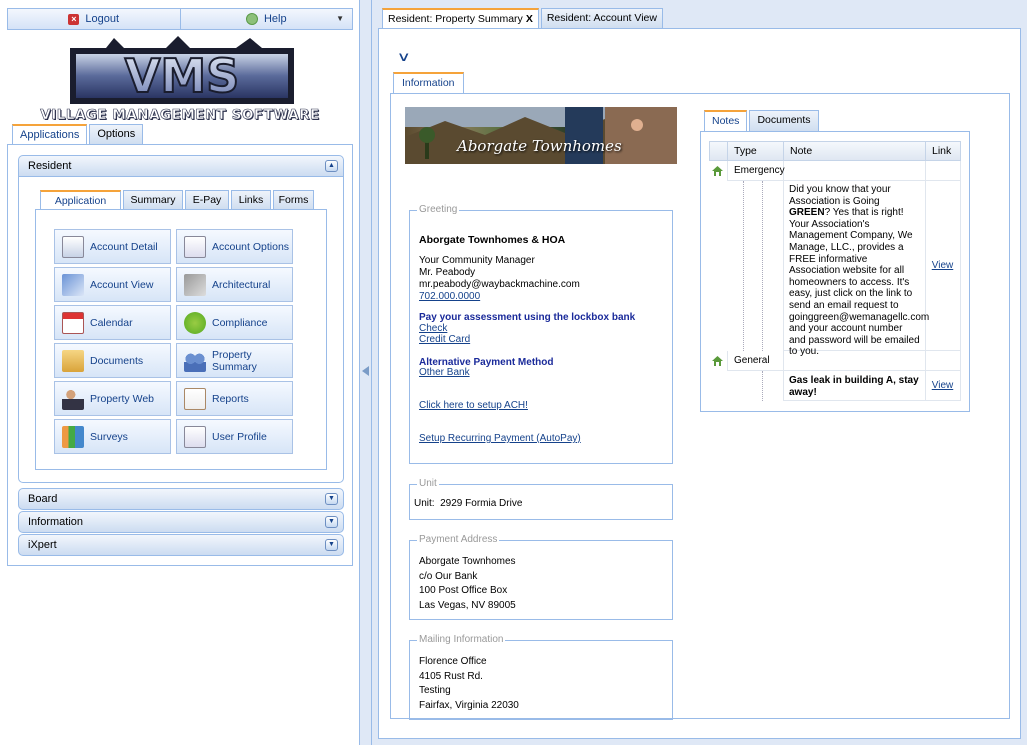 This screenshot has width=1027, height=745. Describe the element at coordinates (112, 322) in the screenshot. I see `calendar-button: Calendar` at that location.